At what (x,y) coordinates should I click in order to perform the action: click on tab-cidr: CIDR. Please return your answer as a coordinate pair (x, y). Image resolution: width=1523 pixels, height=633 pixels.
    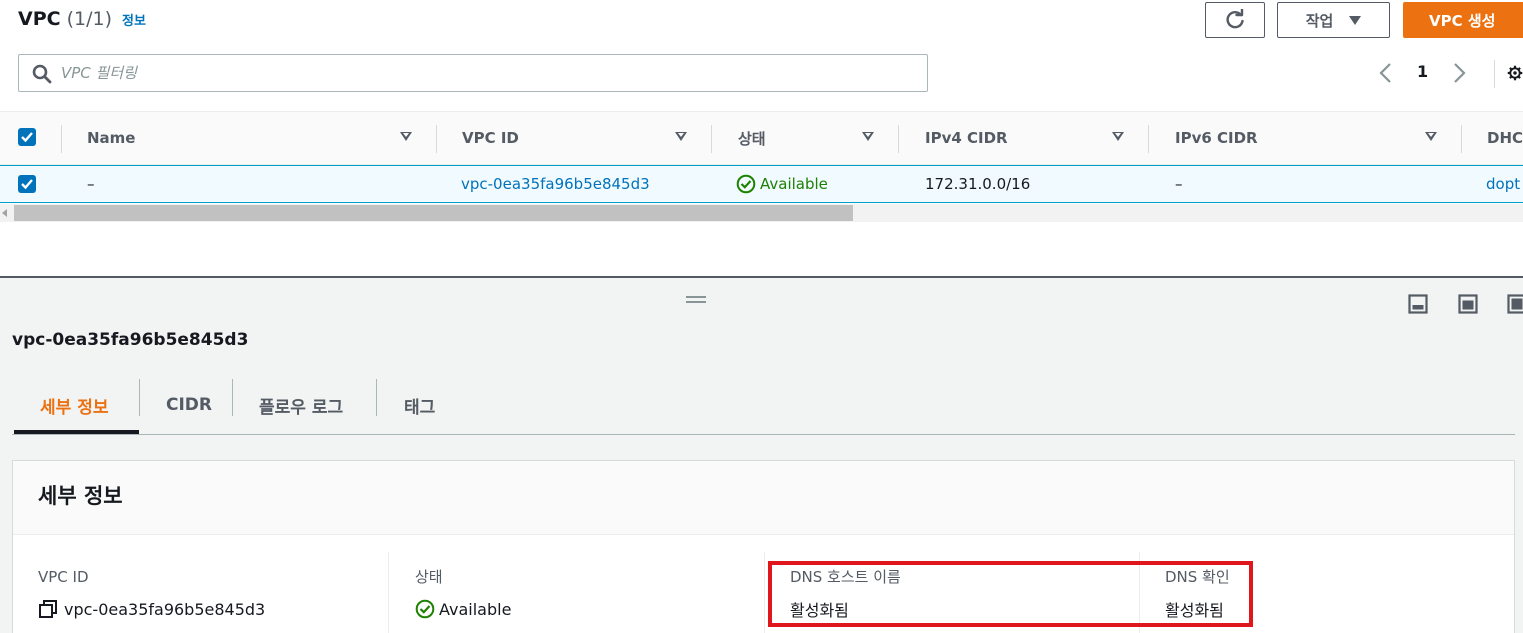
    Looking at the image, I should click on (189, 405).